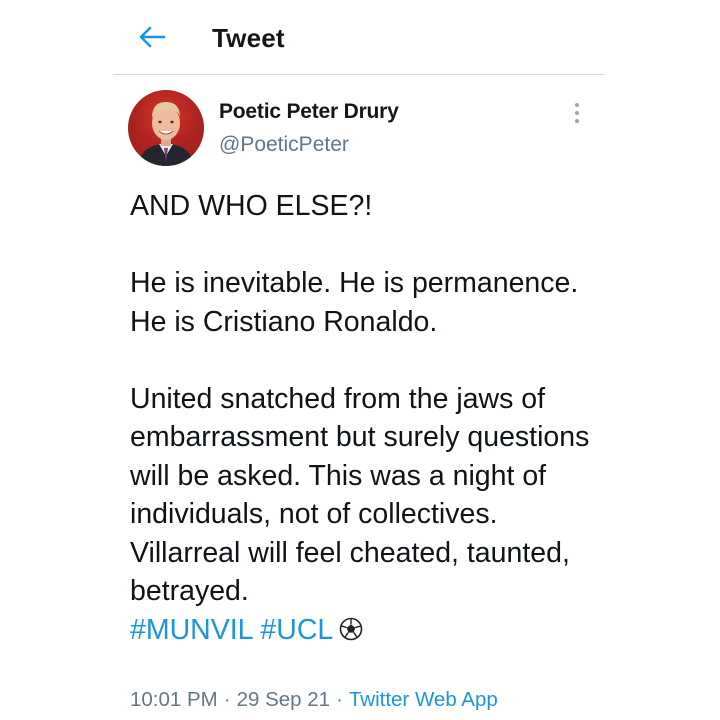 Image resolution: width=720 pixels, height=720 pixels. Describe the element at coordinates (359, 37) in the screenshot. I see `top-app-bar: Tweet` at that location.